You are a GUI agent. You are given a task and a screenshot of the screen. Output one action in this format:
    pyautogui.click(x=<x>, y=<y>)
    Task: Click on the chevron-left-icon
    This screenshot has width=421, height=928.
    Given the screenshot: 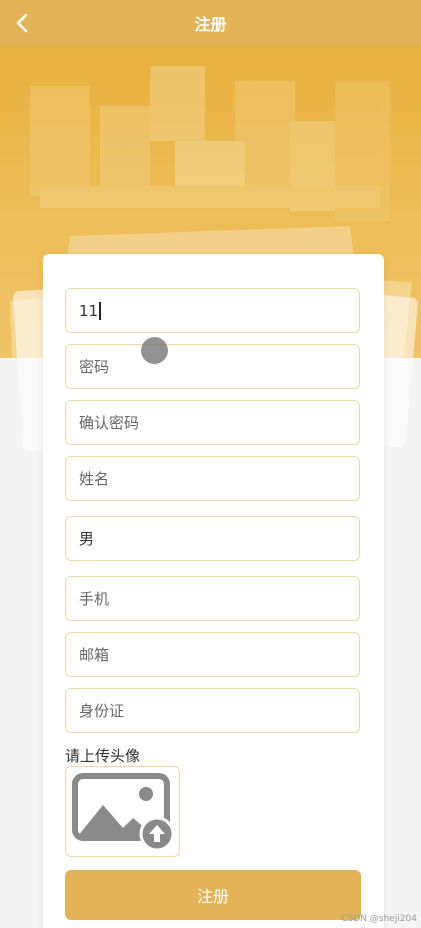 What is the action you would take?
    pyautogui.click(x=22, y=23)
    